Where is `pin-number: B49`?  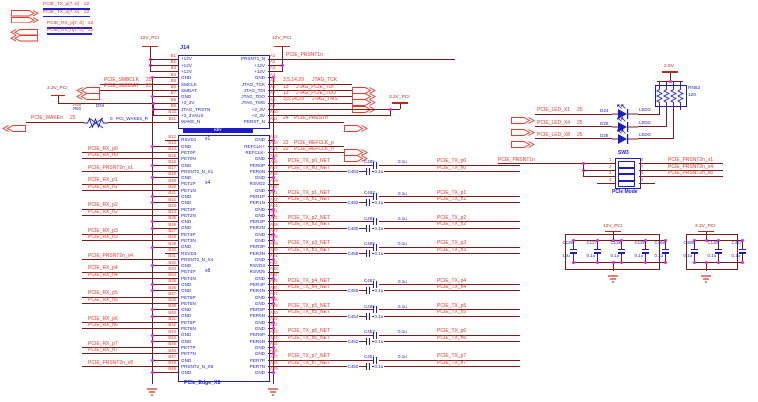 pin-number: B49 is located at coordinates (172, 369).